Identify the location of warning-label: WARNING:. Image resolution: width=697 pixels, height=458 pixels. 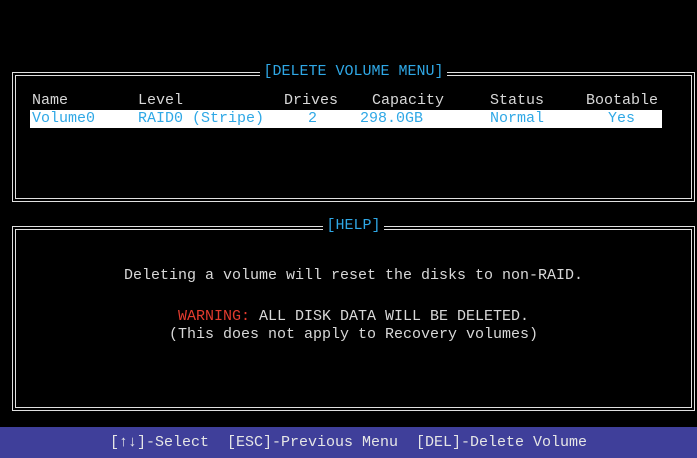
(213, 316).